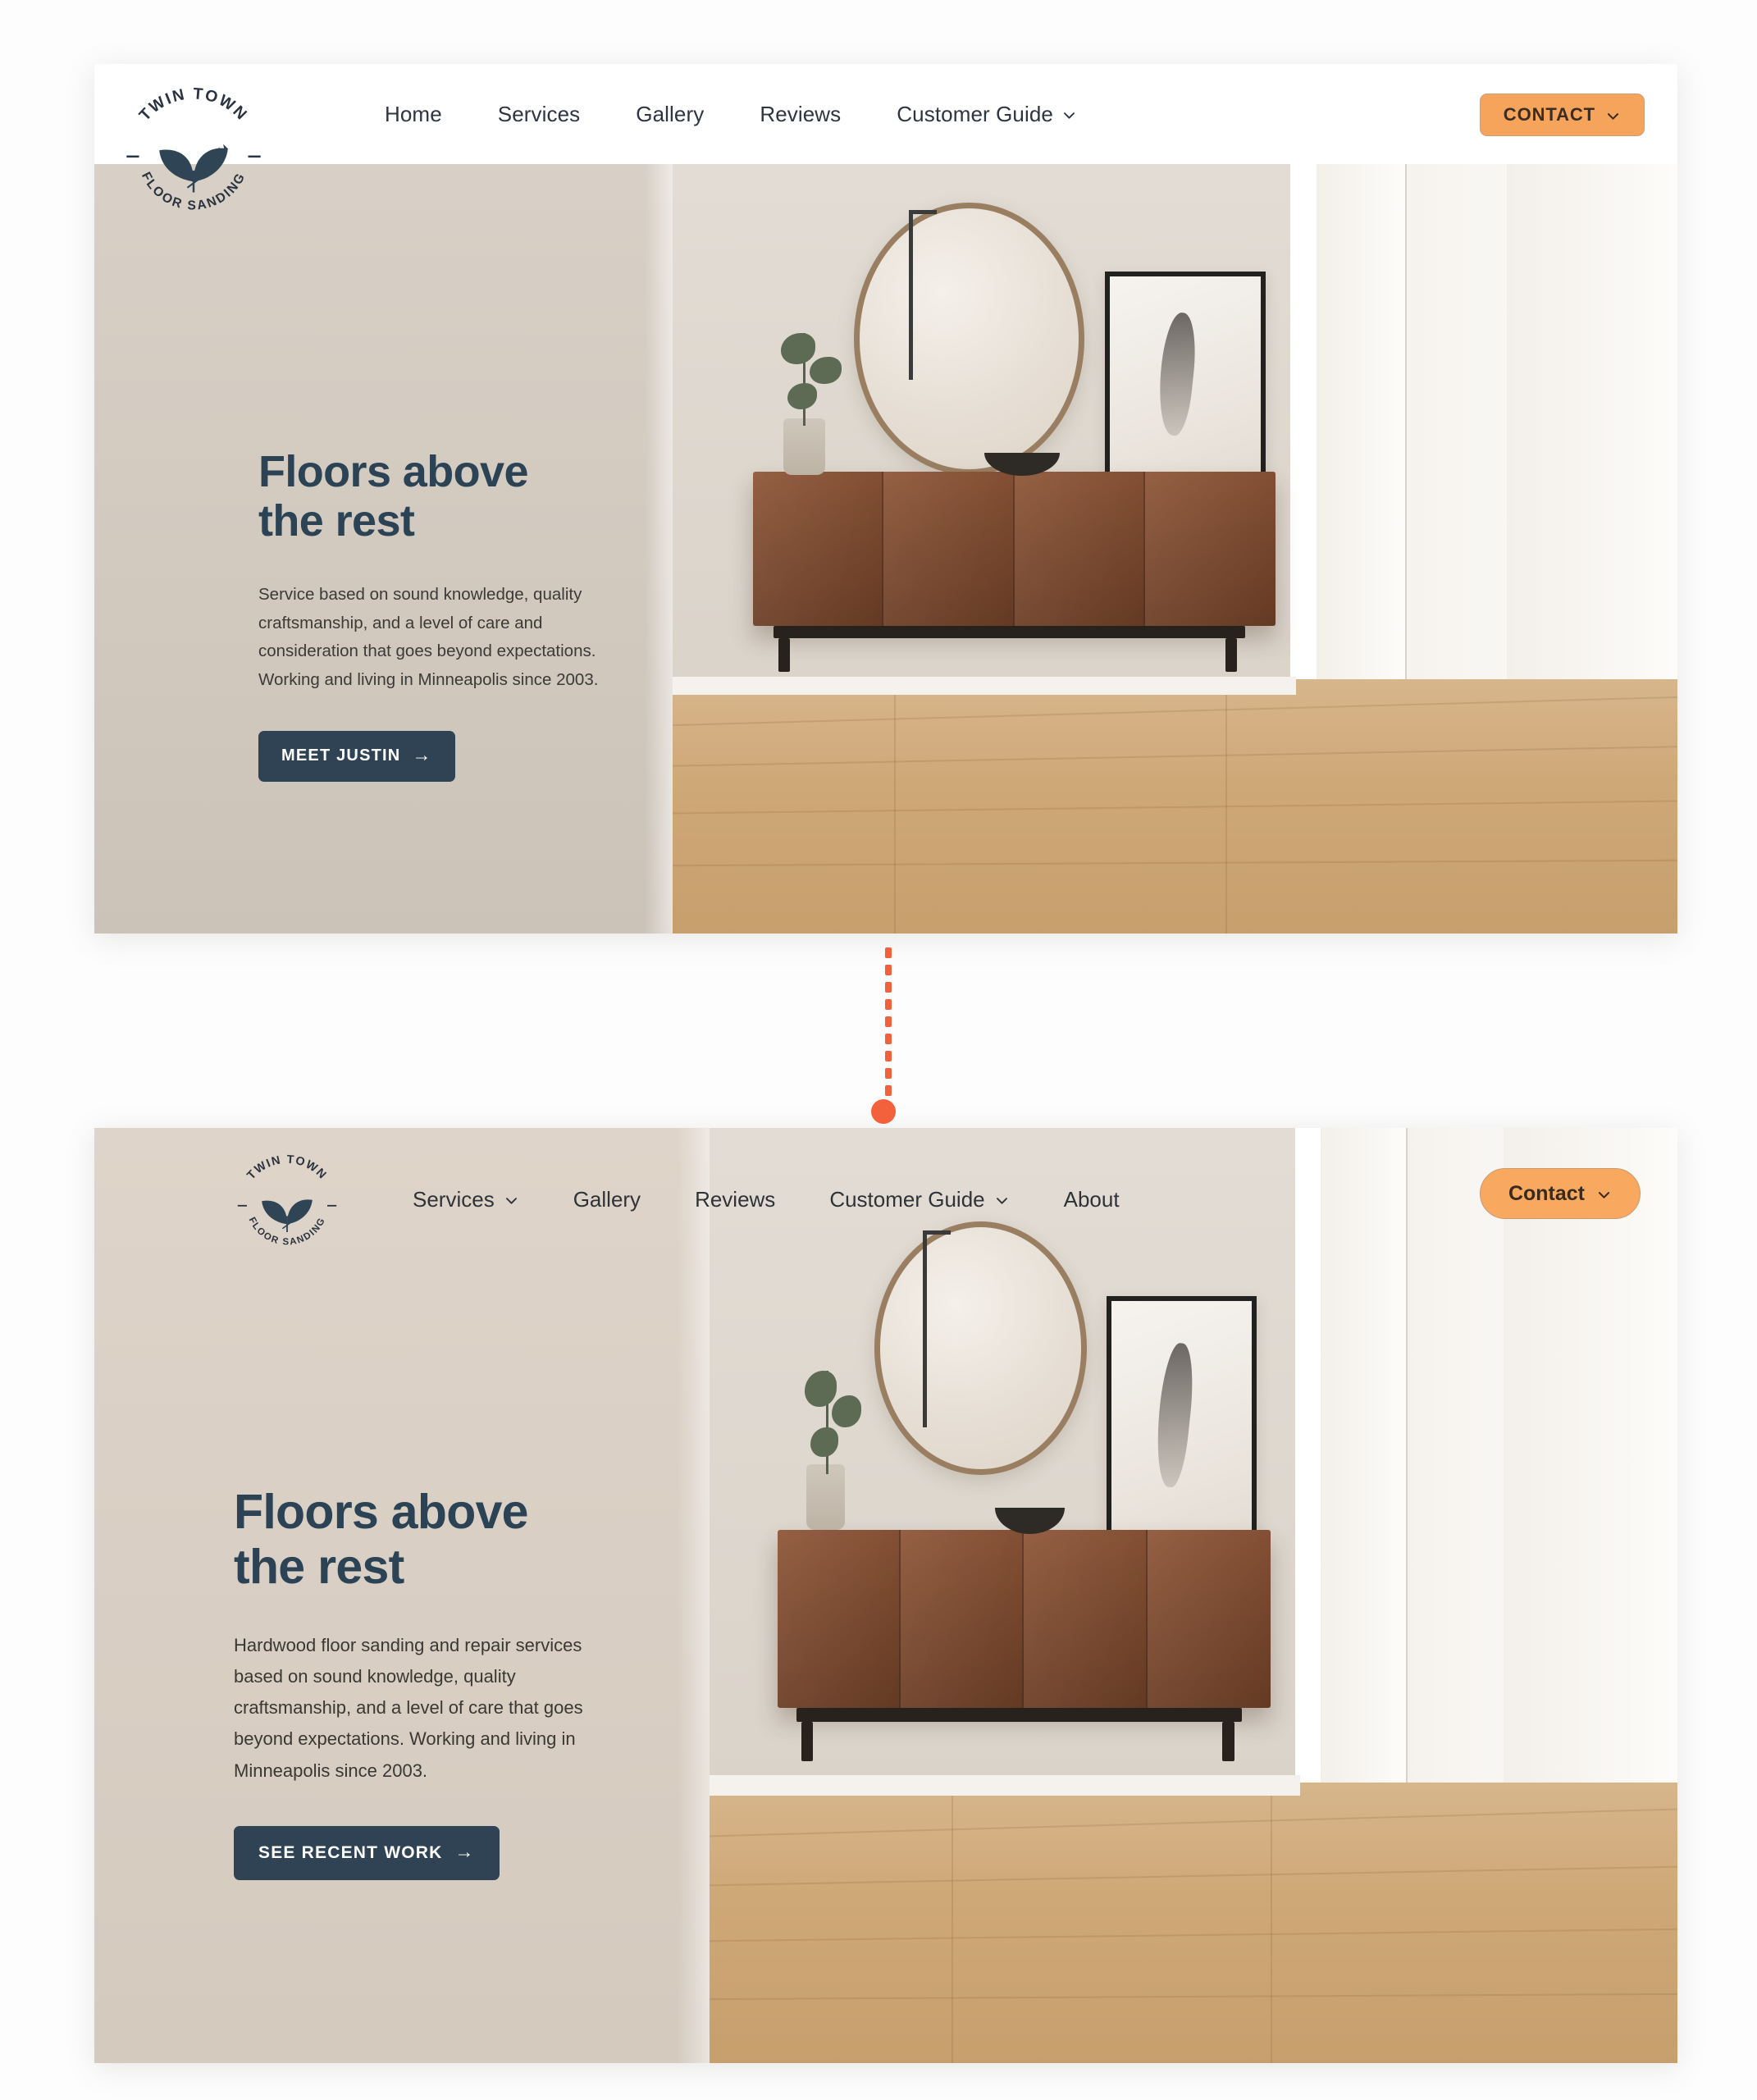 The height and width of the screenshot is (2100, 1757). I want to click on connector-dotted-line, so click(889, 1029).